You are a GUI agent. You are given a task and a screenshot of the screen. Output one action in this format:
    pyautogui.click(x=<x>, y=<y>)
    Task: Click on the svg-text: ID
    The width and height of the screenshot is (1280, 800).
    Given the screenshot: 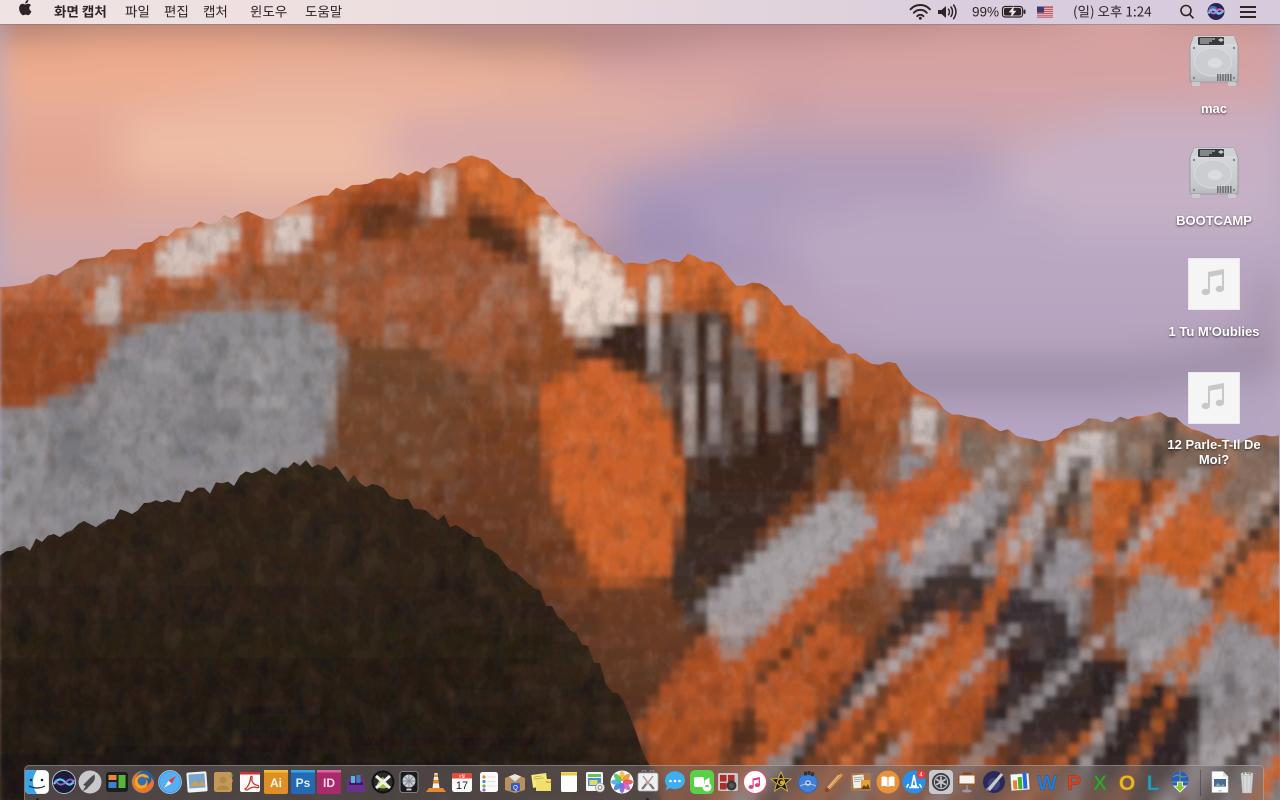 What is the action you would take?
    pyautogui.click(x=329, y=783)
    